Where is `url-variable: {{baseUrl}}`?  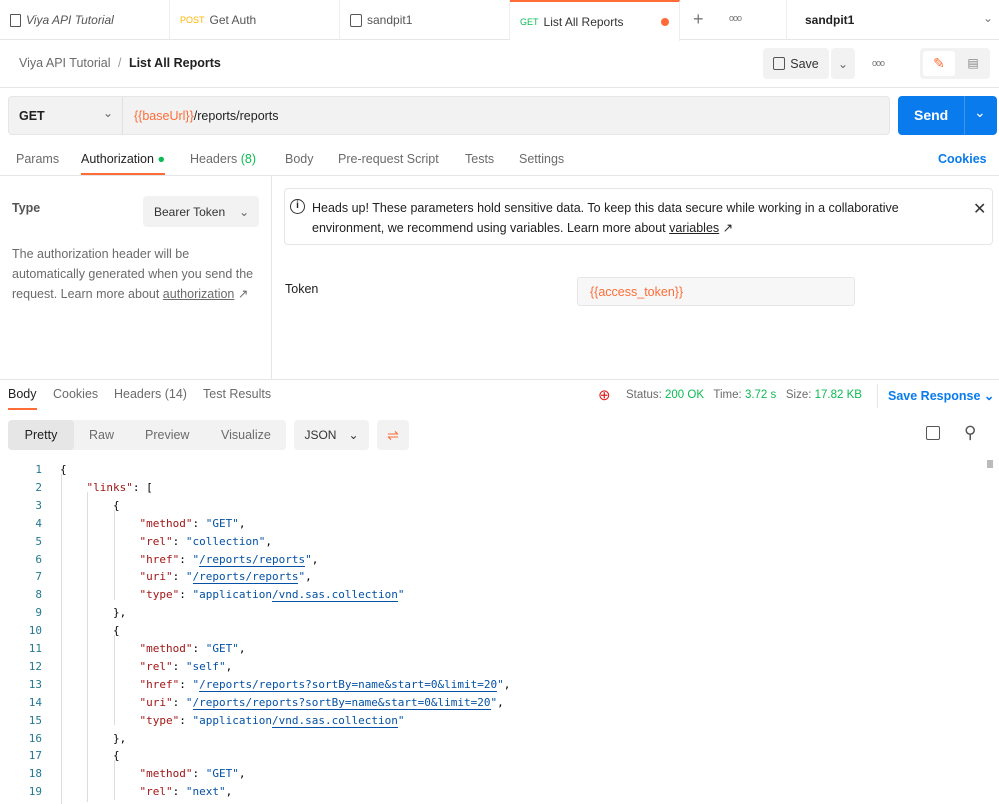
url-variable: {{baseUrl}} is located at coordinates (164, 116).